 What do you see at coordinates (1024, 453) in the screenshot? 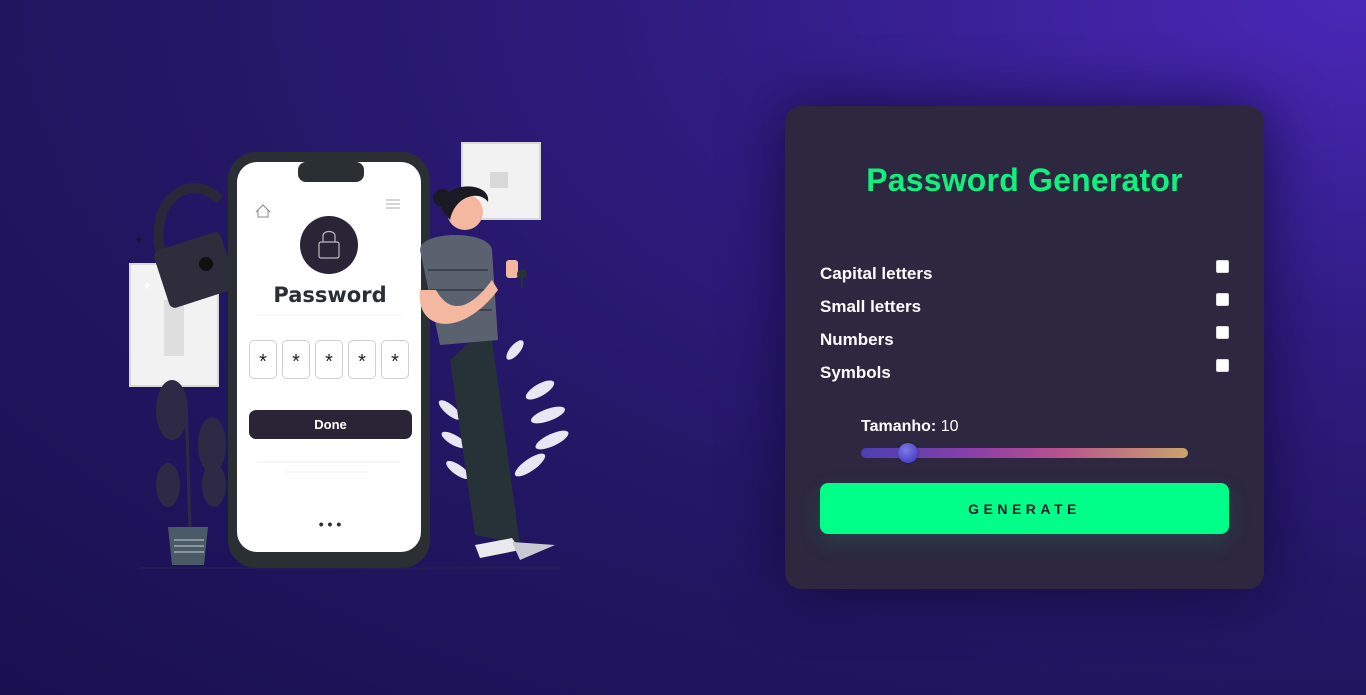
I see `length-slider` at bounding box center [1024, 453].